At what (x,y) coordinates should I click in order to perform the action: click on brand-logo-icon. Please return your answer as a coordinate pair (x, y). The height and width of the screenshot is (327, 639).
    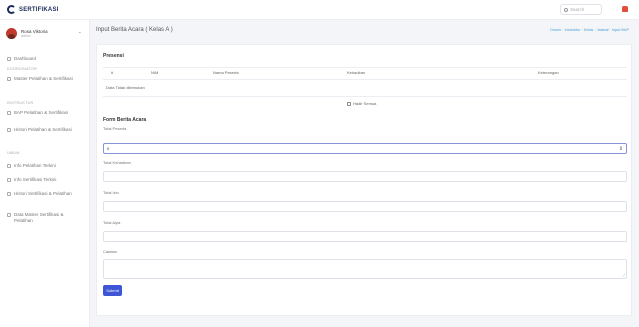
    Looking at the image, I should click on (11, 9).